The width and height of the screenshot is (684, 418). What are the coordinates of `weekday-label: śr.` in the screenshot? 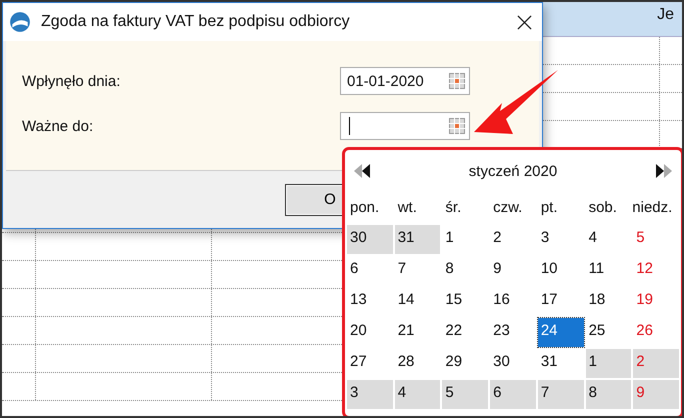 It's located at (453, 207).